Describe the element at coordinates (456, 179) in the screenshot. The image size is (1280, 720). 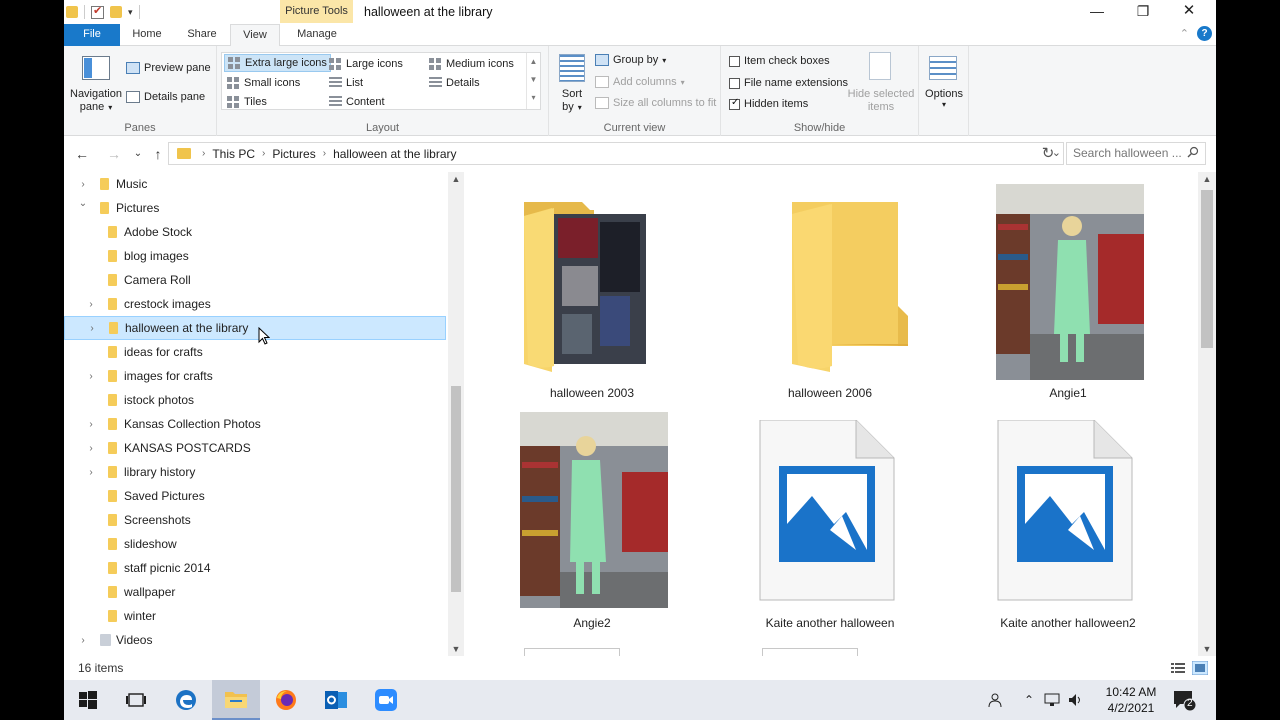
I see `scroll-up-arrow: ▲` at that location.